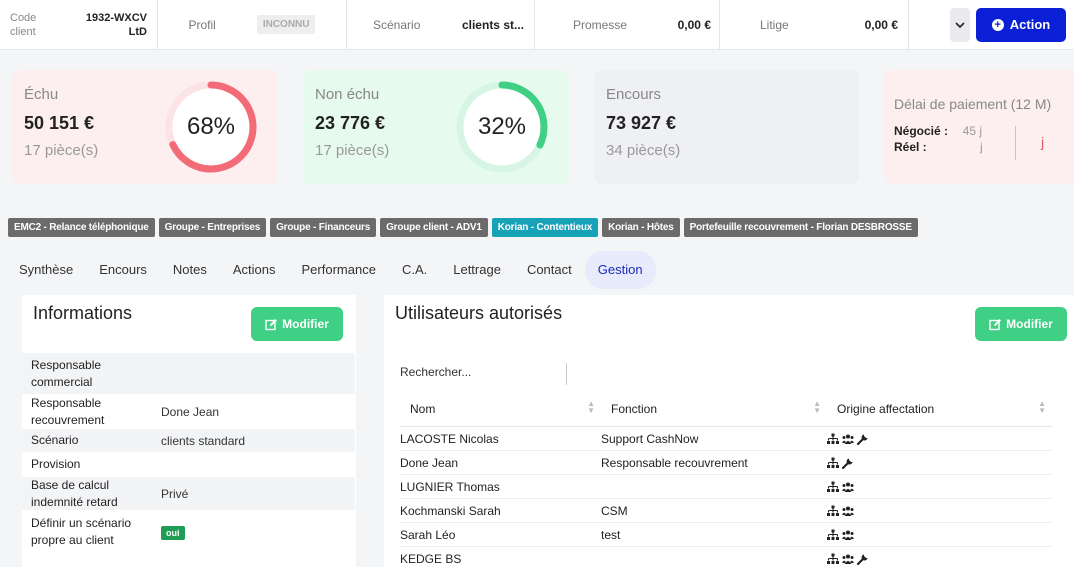 The width and height of the screenshot is (1074, 567). Describe the element at coordinates (910, 147) in the screenshot. I see `delai-reel-label: Réel :` at that location.